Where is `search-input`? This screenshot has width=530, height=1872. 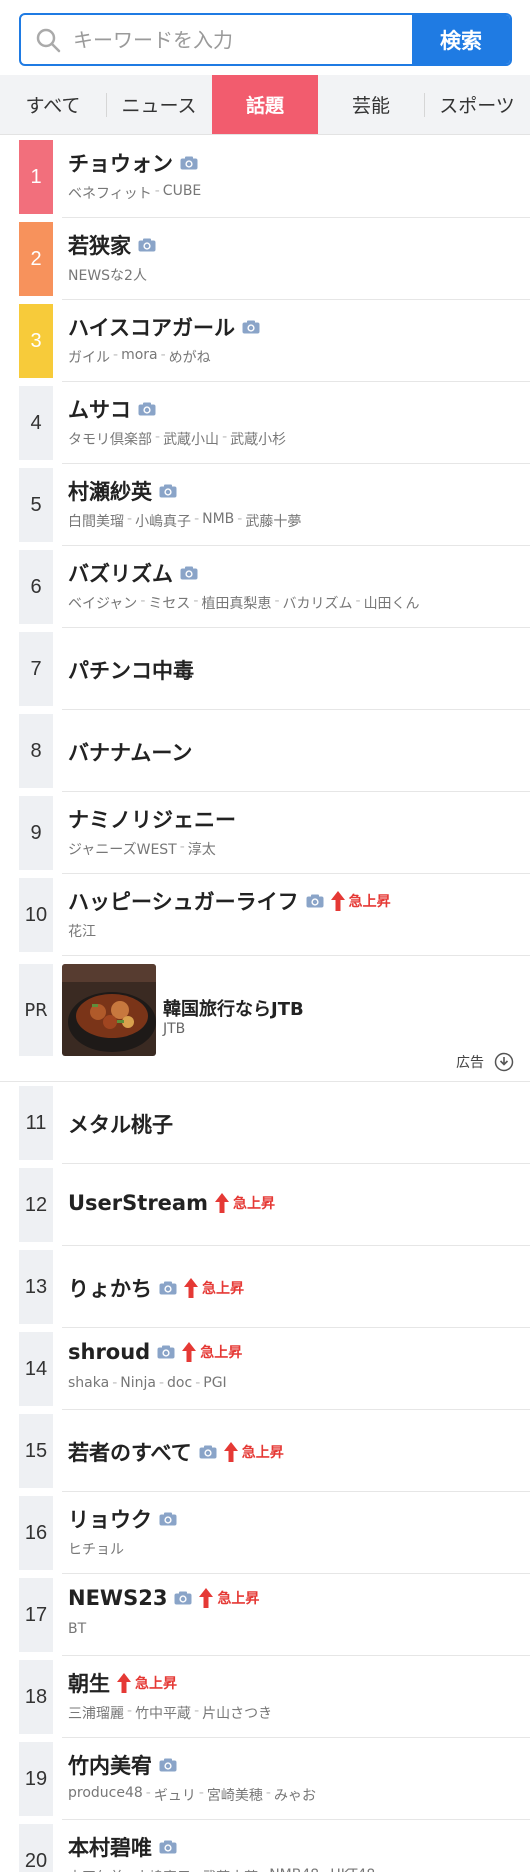 search-input is located at coordinates (242, 39).